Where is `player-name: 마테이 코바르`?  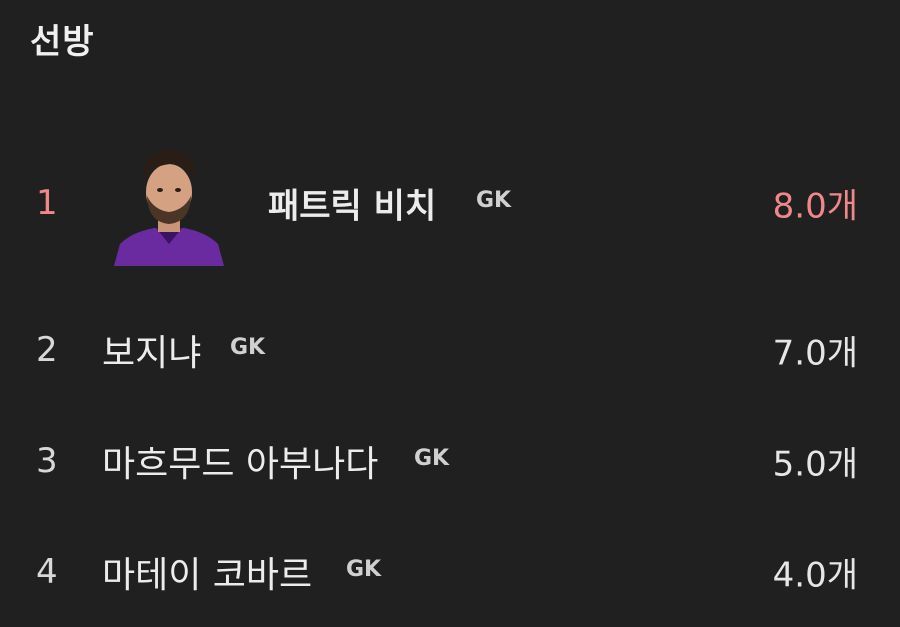
player-name: 마테이 코바르 is located at coordinates (207, 572).